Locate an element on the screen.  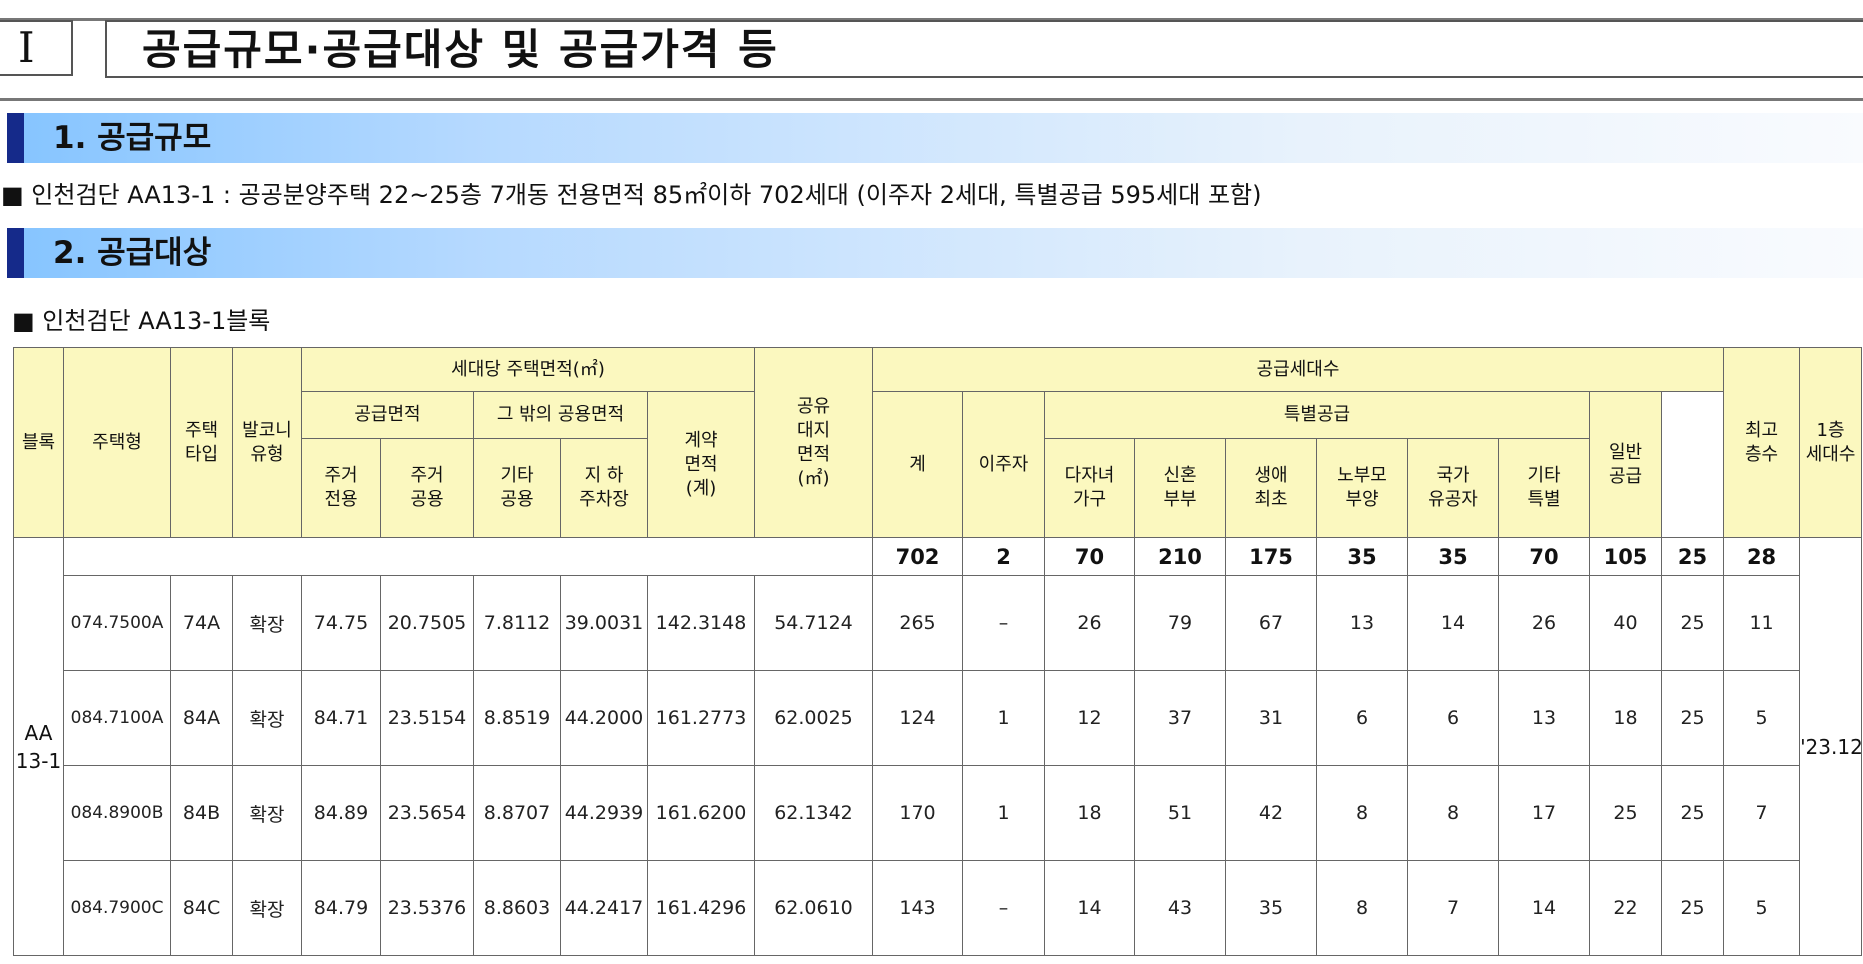
cell-veteran: 7 is located at coordinates (1453, 908).